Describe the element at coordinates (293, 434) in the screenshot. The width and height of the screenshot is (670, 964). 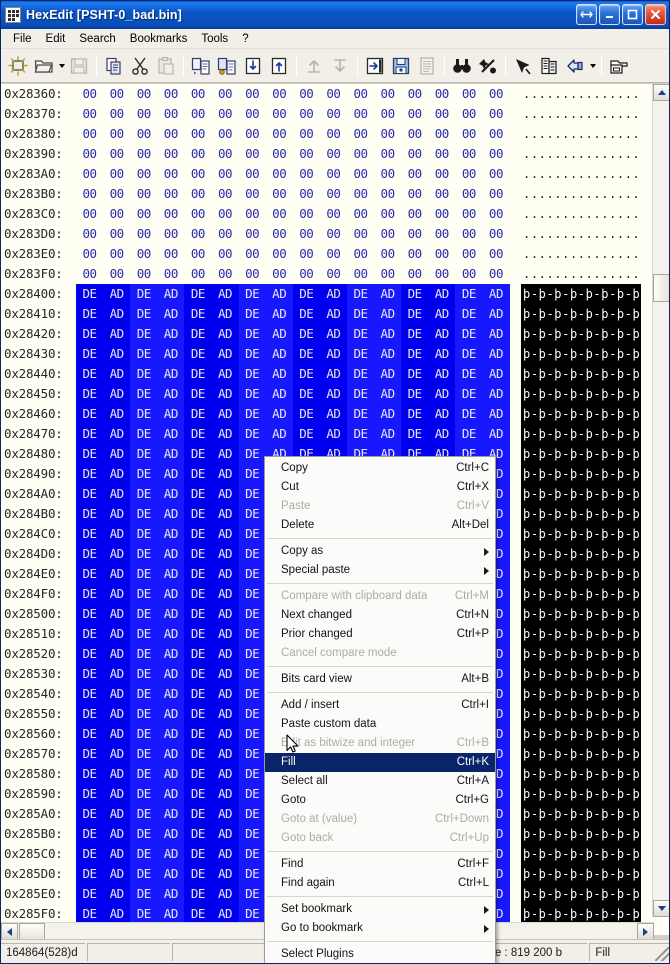
I see `hex-row-bytes: DEADDEADDEADDEADDEADDEADDEADDEAD` at that location.